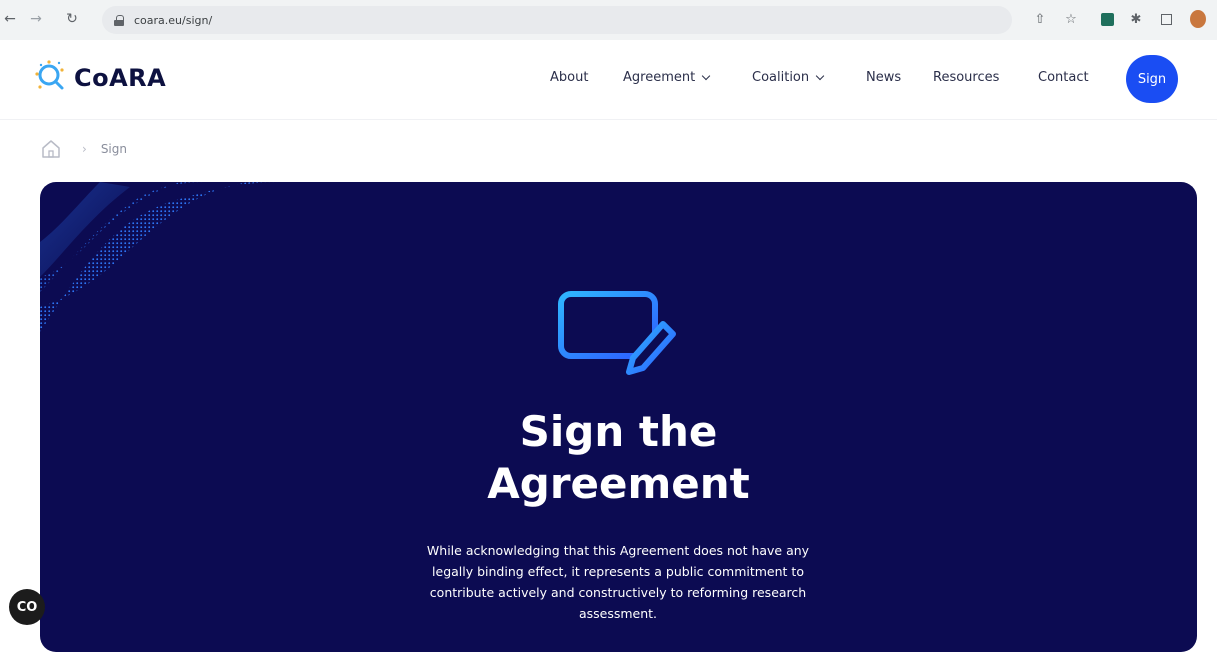  I want to click on breadcrumb: › Sign, so click(83, 149).